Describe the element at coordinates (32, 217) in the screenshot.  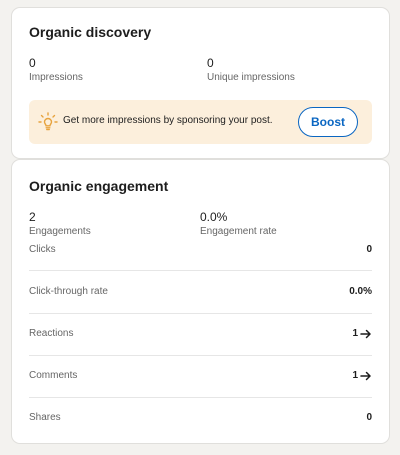
I see `engagements-value: 2` at that location.